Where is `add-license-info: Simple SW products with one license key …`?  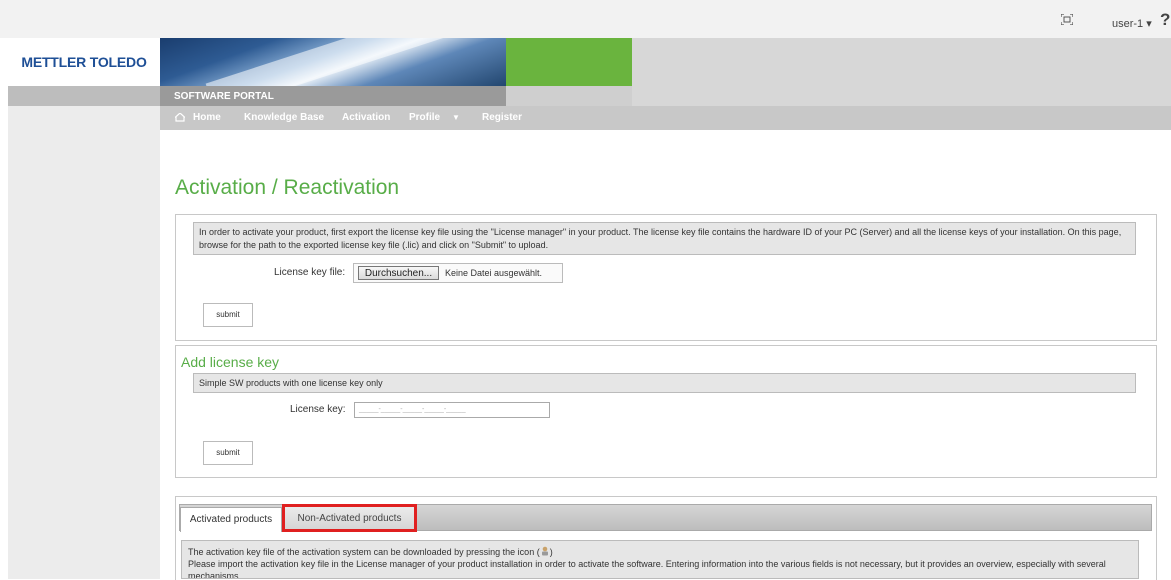 add-license-info: Simple SW products with one license key … is located at coordinates (664, 383).